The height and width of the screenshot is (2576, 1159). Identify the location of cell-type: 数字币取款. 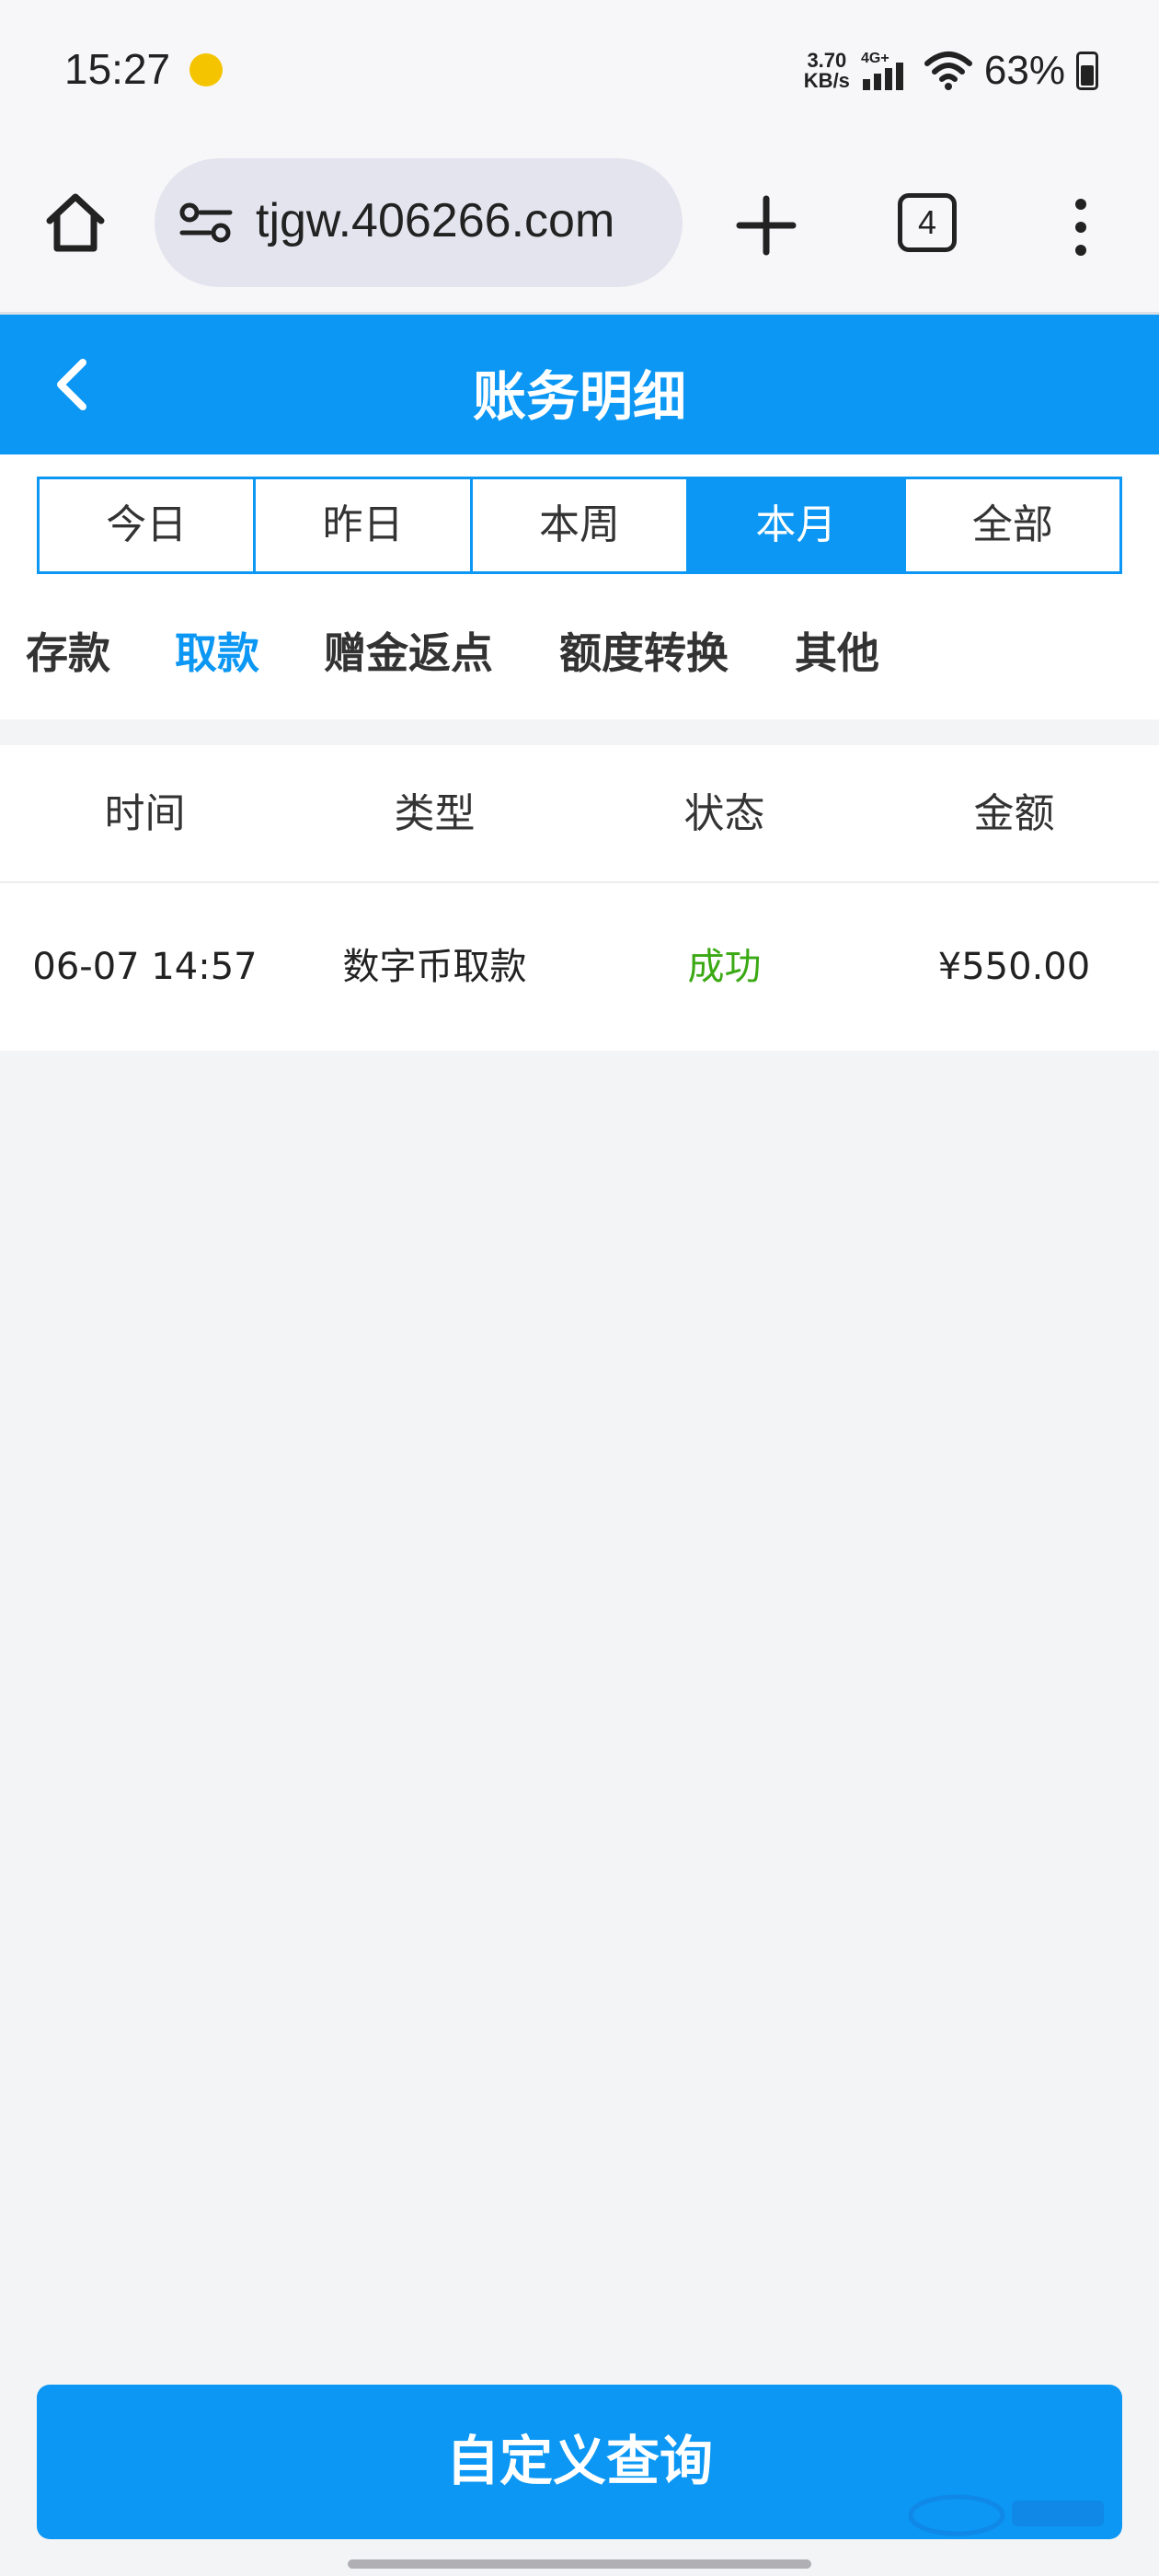
(434, 967).